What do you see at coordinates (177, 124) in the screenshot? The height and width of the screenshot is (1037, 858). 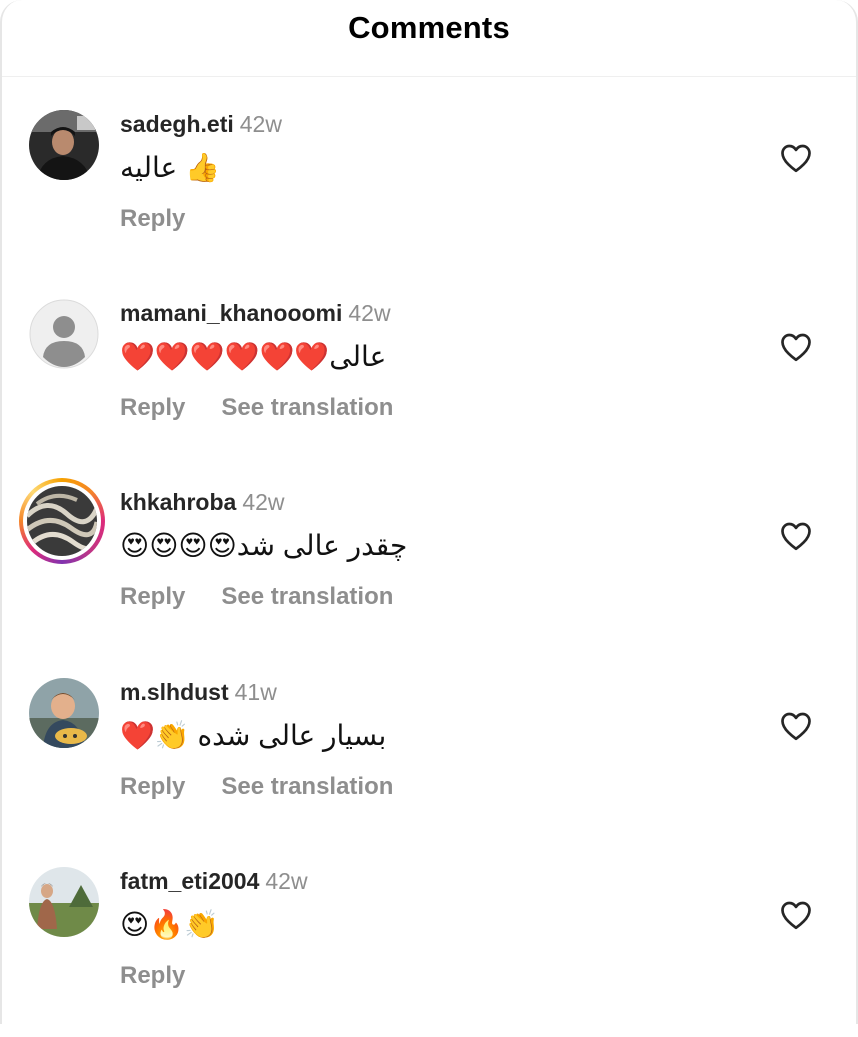 I see `comment-username: sadegh.eti` at bounding box center [177, 124].